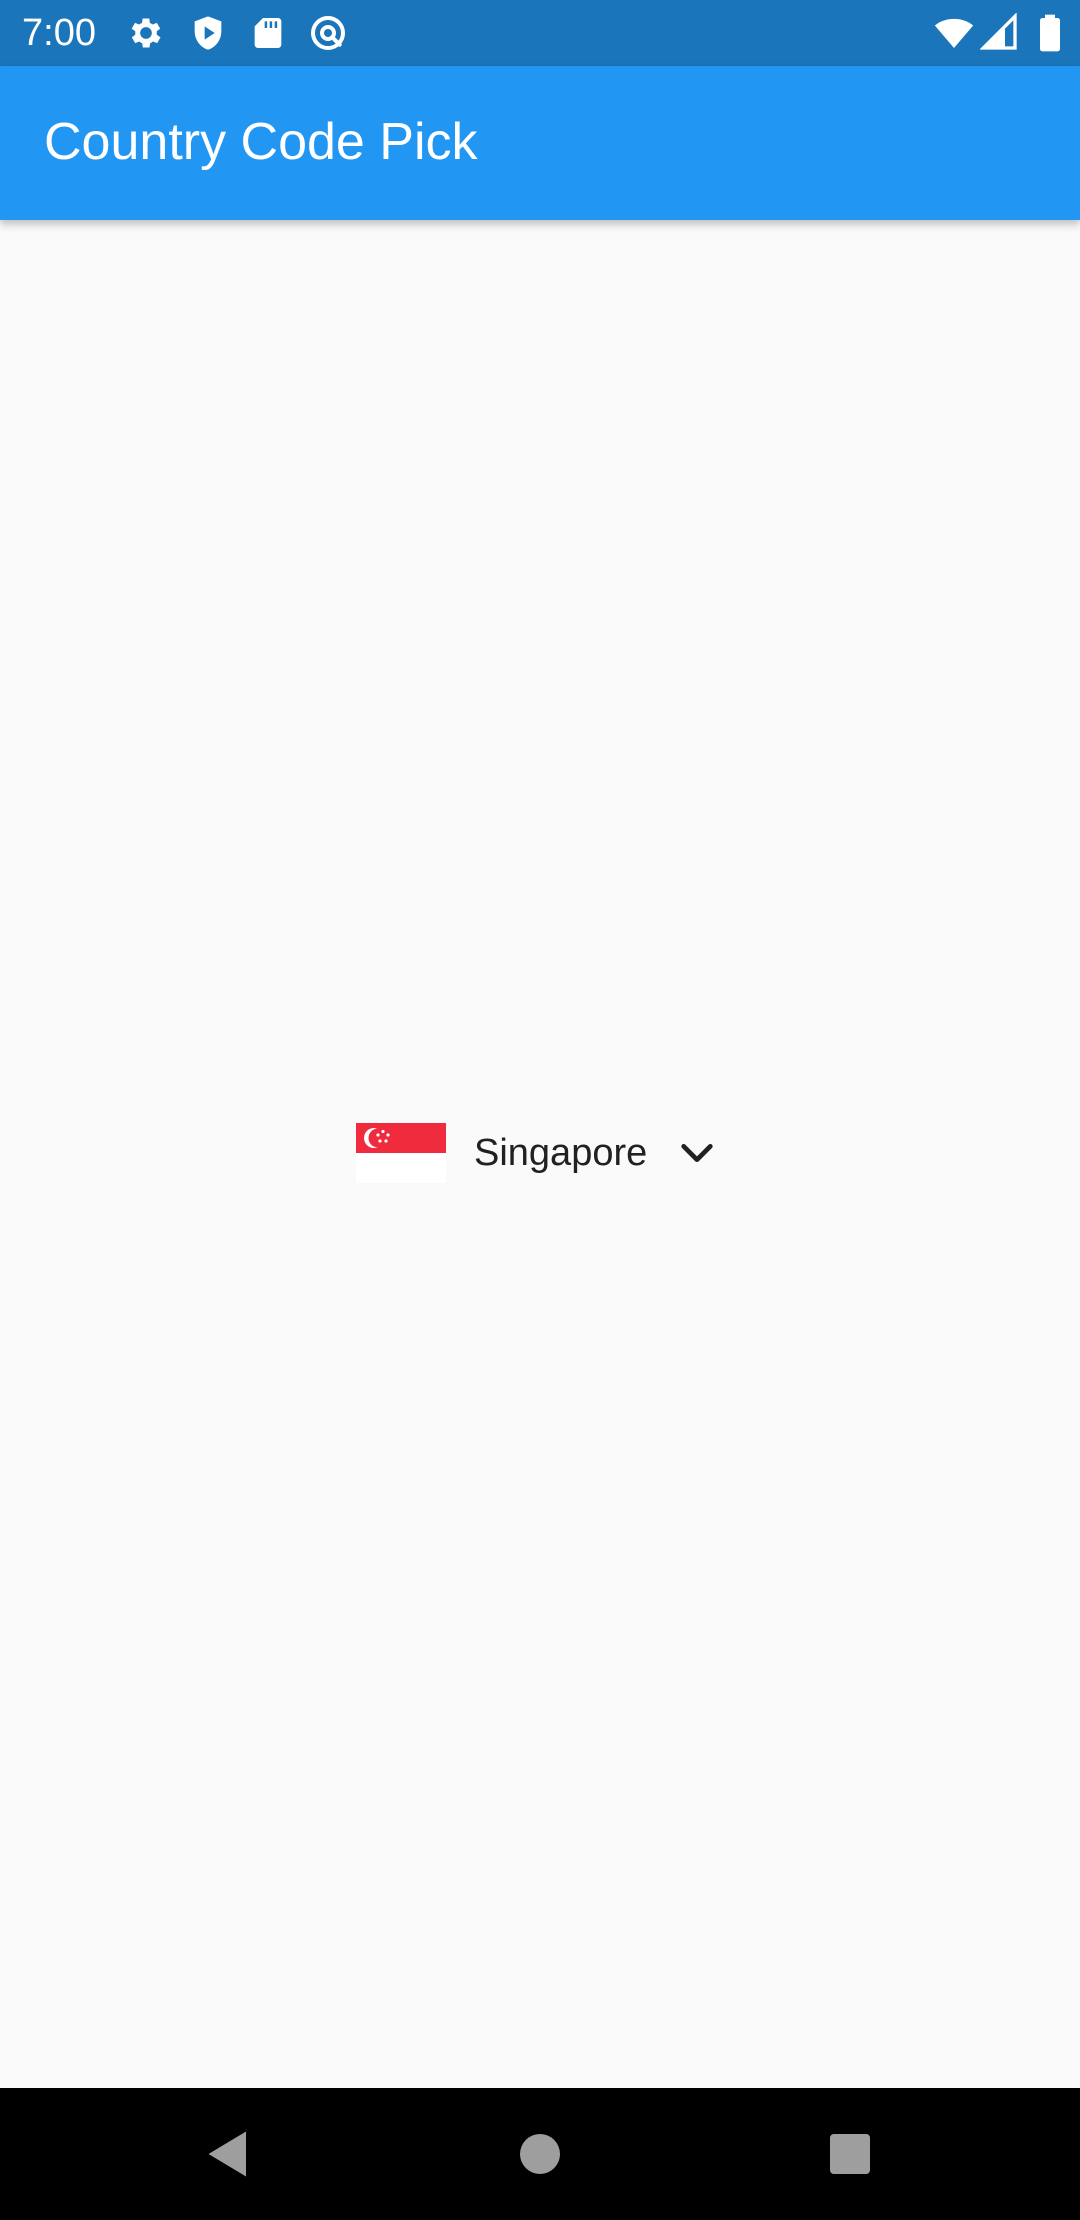 The image size is (1080, 2220). What do you see at coordinates (261, 142) in the screenshot?
I see `app-title: Country Code Pick` at bounding box center [261, 142].